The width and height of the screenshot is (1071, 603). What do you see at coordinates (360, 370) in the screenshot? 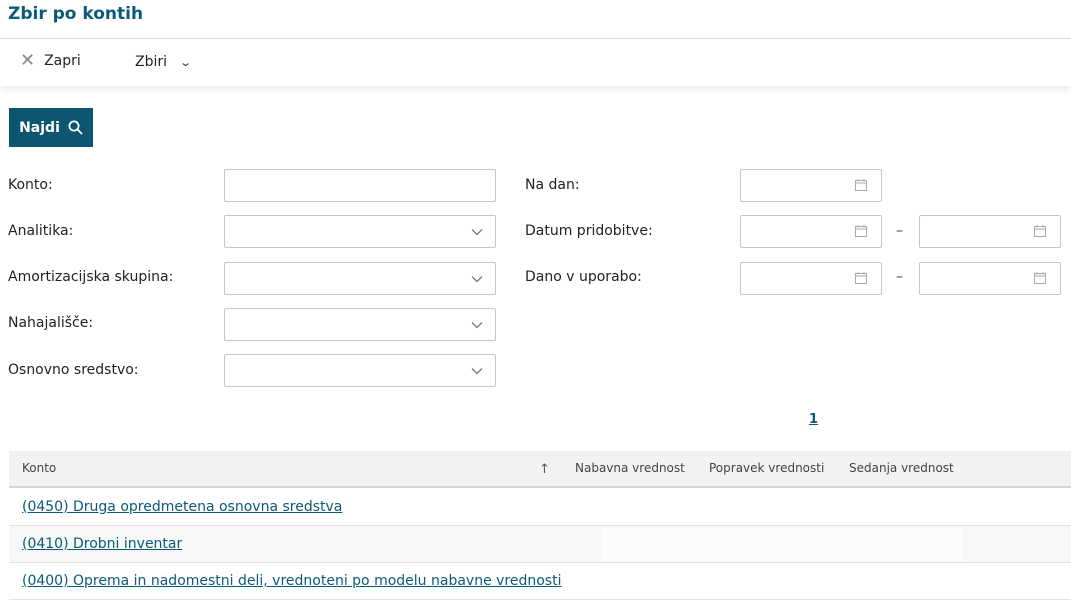
I see `osnovno-sredstvo-select` at bounding box center [360, 370].